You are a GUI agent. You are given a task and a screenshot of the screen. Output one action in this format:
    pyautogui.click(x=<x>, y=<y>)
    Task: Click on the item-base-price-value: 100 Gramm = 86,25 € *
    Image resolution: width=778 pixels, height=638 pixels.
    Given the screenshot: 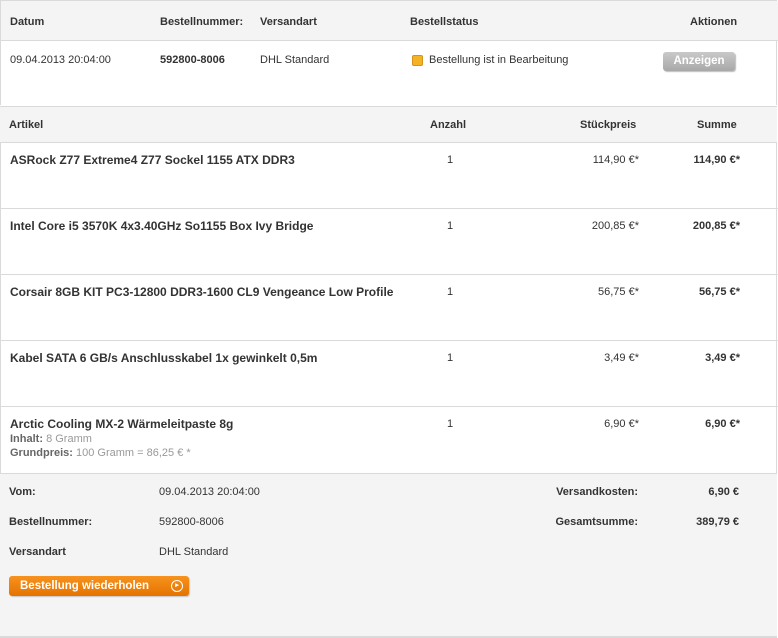 What is the action you would take?
    pyautogui.click(x=133, y=453)
    